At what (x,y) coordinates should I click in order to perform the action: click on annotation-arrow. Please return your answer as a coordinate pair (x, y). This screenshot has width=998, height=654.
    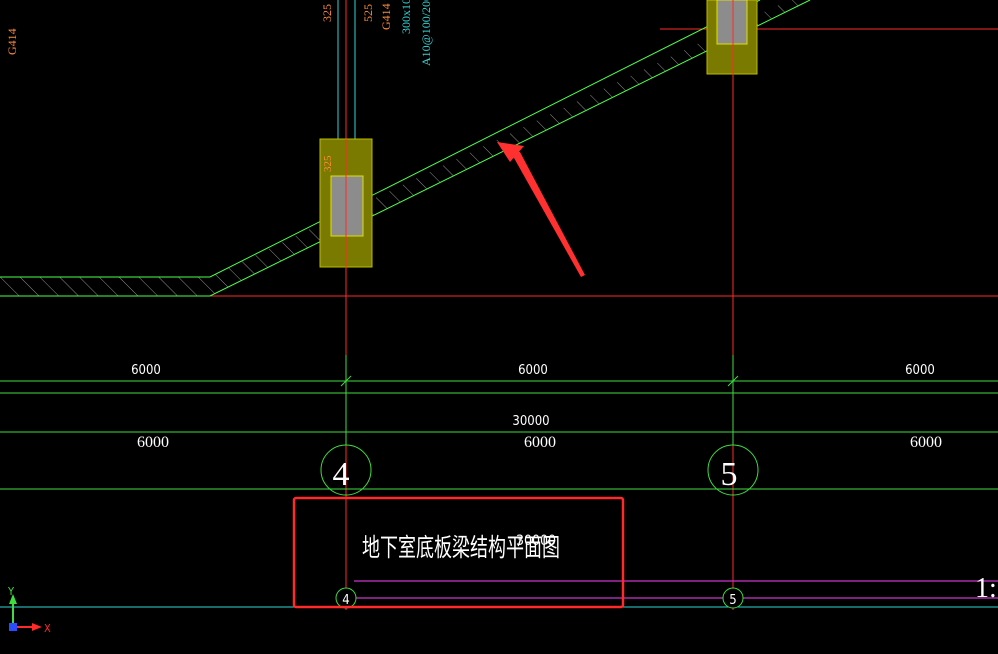
    Looking at the image, I should click on (541, 209).